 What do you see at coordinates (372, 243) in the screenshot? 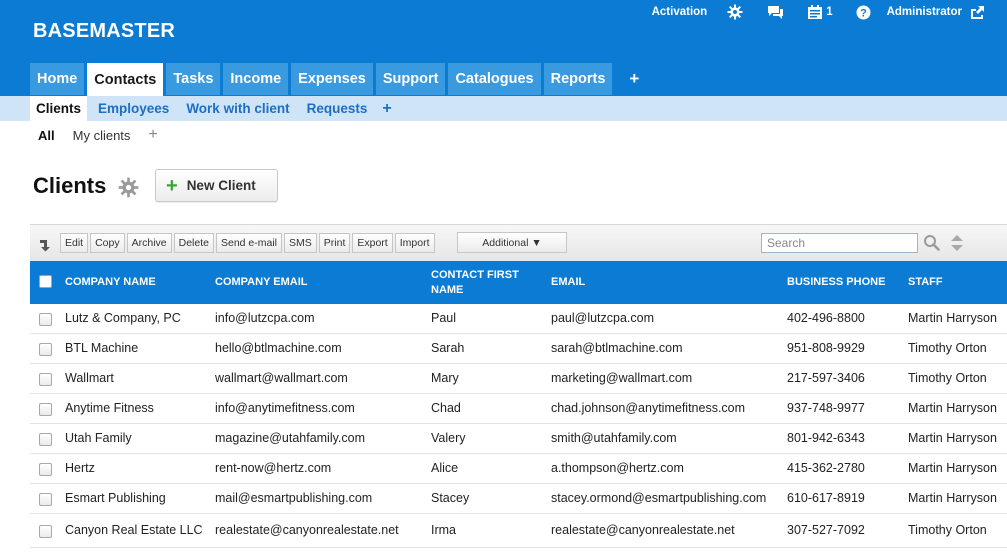
I see `export-button: Export` at bounding box center [372, 243].